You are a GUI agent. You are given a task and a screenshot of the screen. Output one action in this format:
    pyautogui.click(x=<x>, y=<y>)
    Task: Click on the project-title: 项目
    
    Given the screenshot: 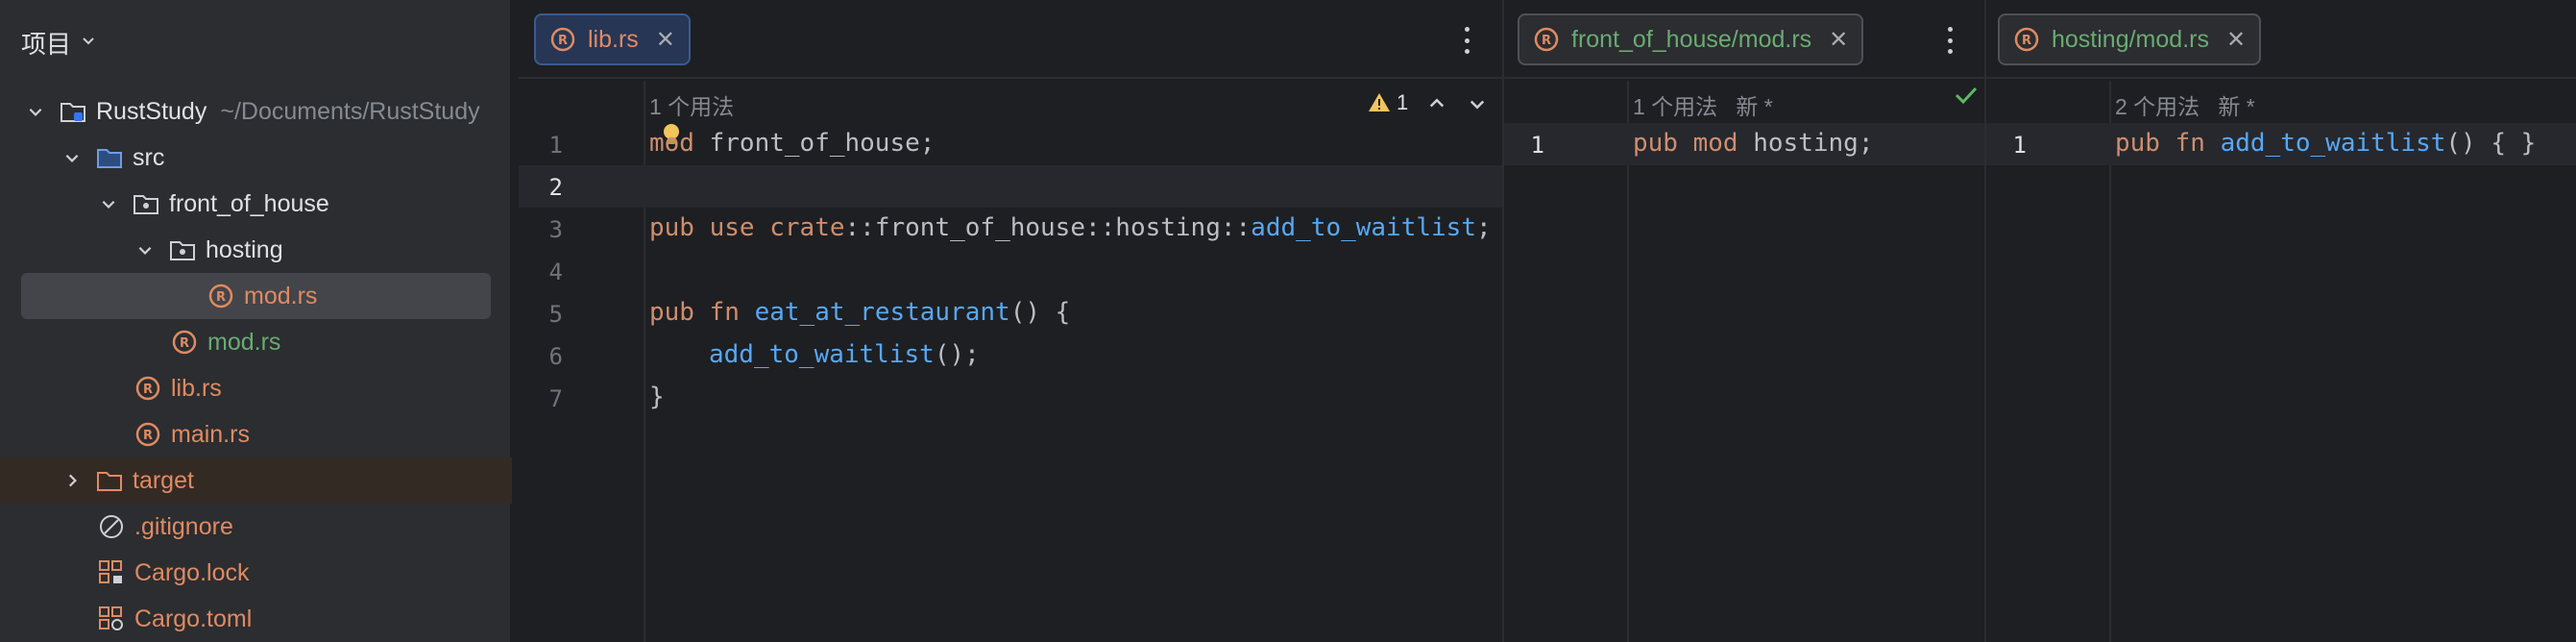 What is the action you would take?
    pyautogui.click(x=47, y=44)
    